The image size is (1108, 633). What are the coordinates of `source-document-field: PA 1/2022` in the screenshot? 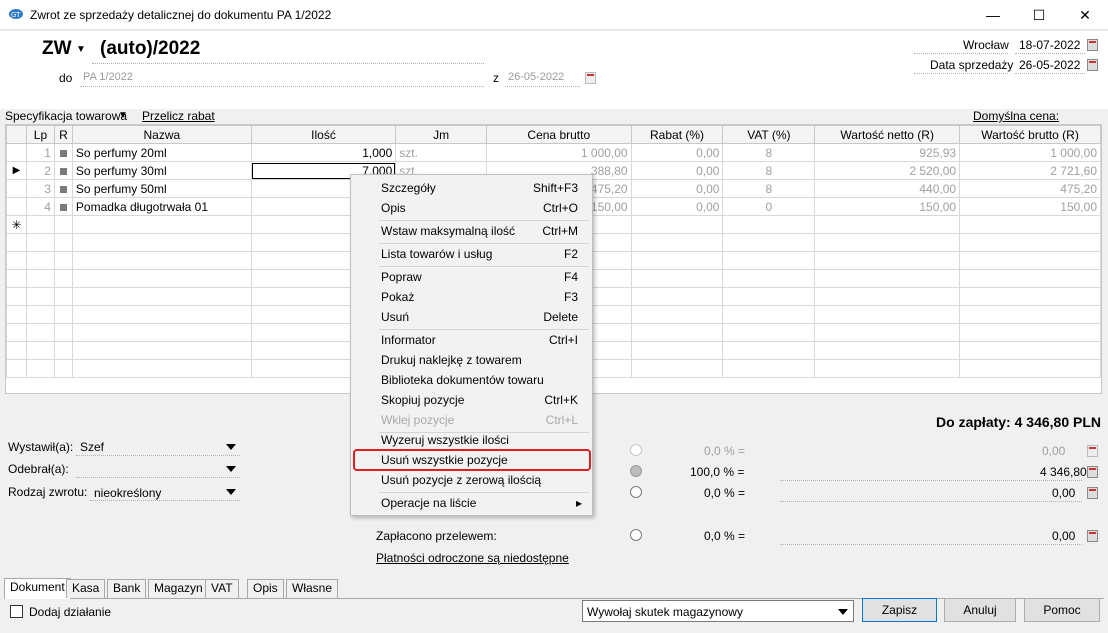 It's located at (108, 77).